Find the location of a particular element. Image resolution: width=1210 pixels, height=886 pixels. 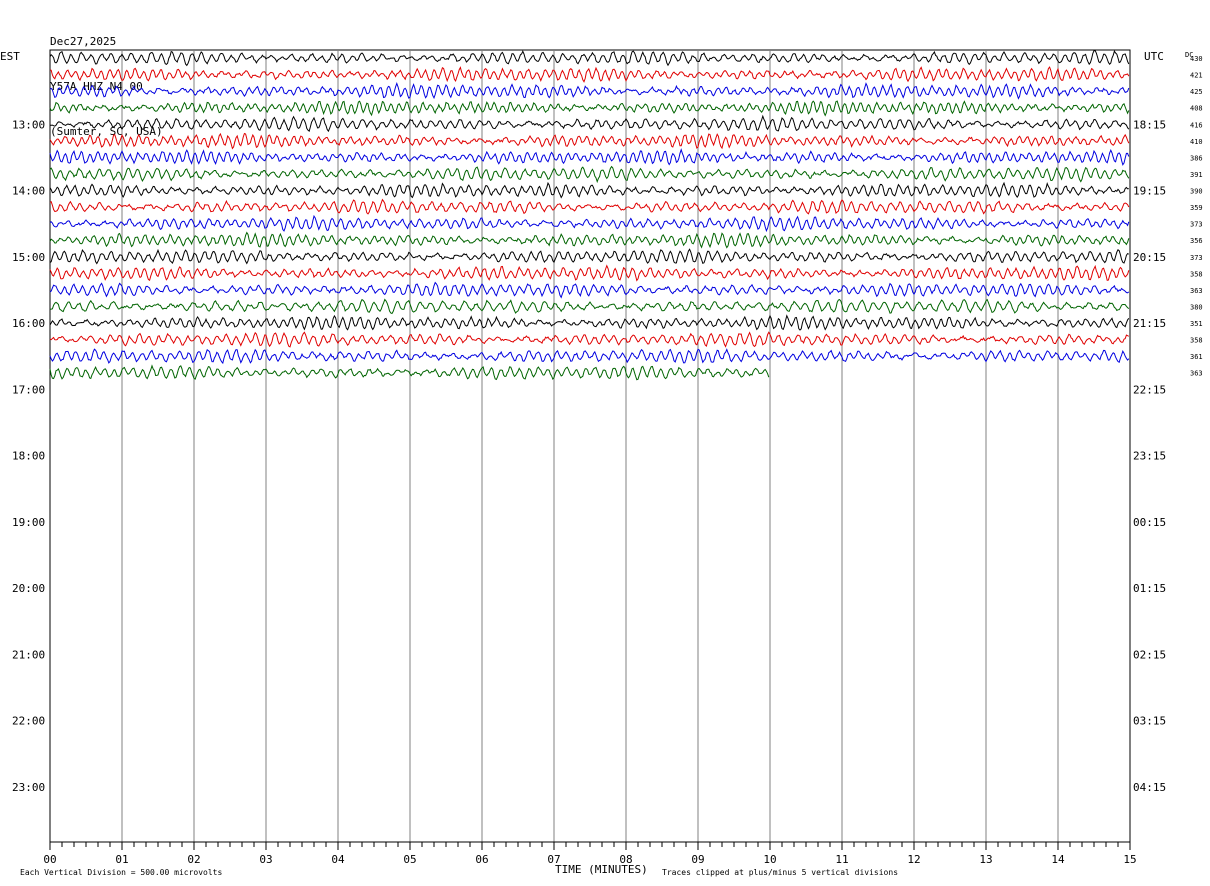

dc-offset-label: 386 is located at coordinates (1196, 158).